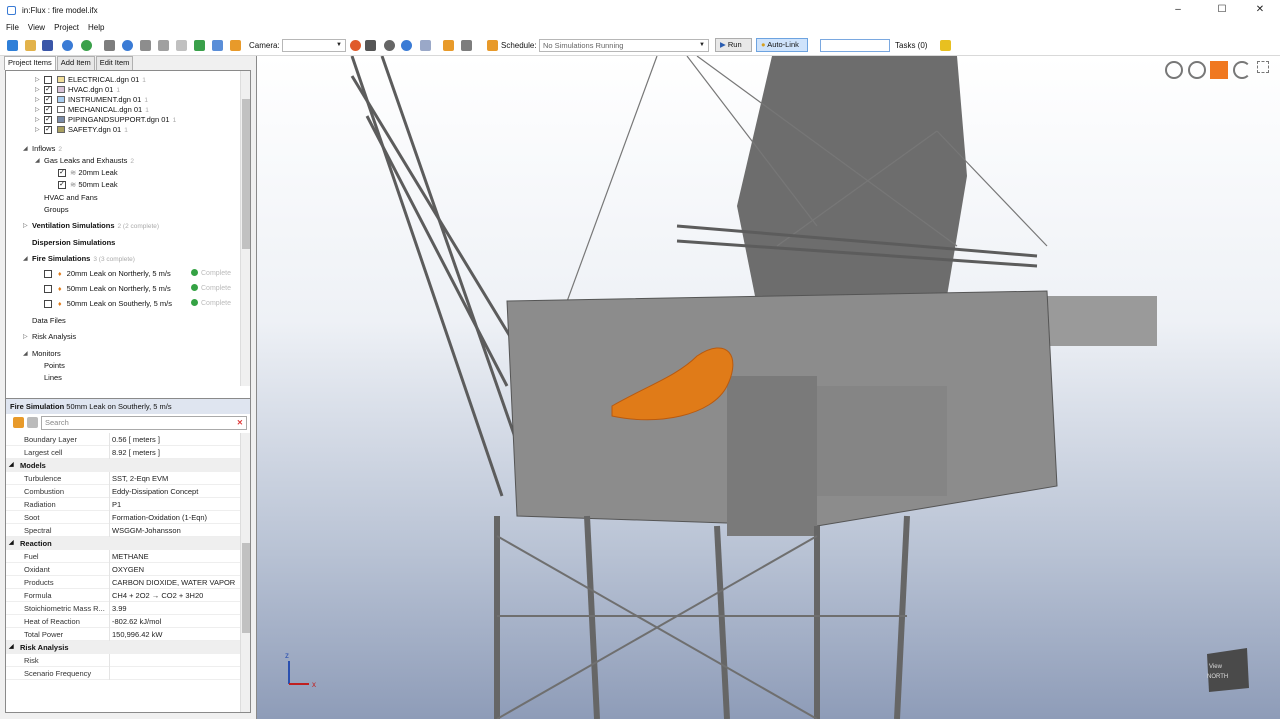 This screenshot has width=1280, height=719. What do you see at coordinates (109, 45) in the screenshot?
I see `grid-icon` at bounding box center [109, 45].